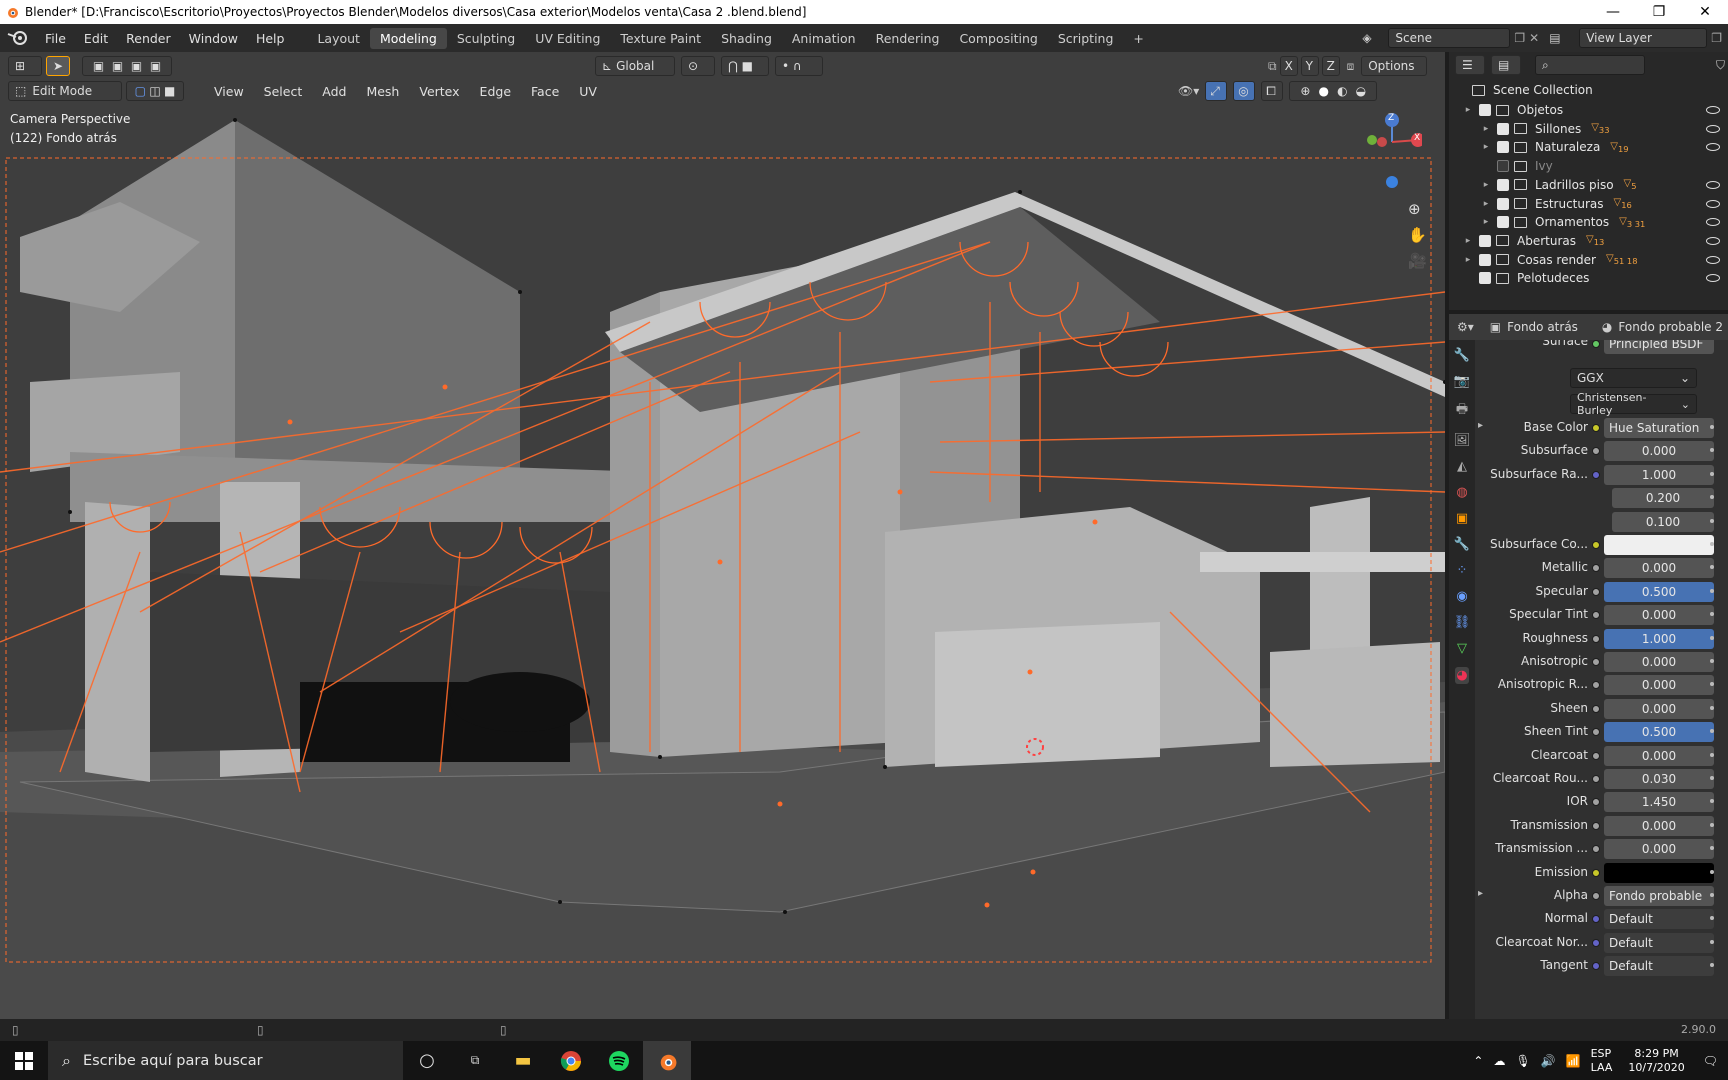 The image size is (1728, 1080). I want to click on shader-input-field: 1.450, so click(1659, 802).